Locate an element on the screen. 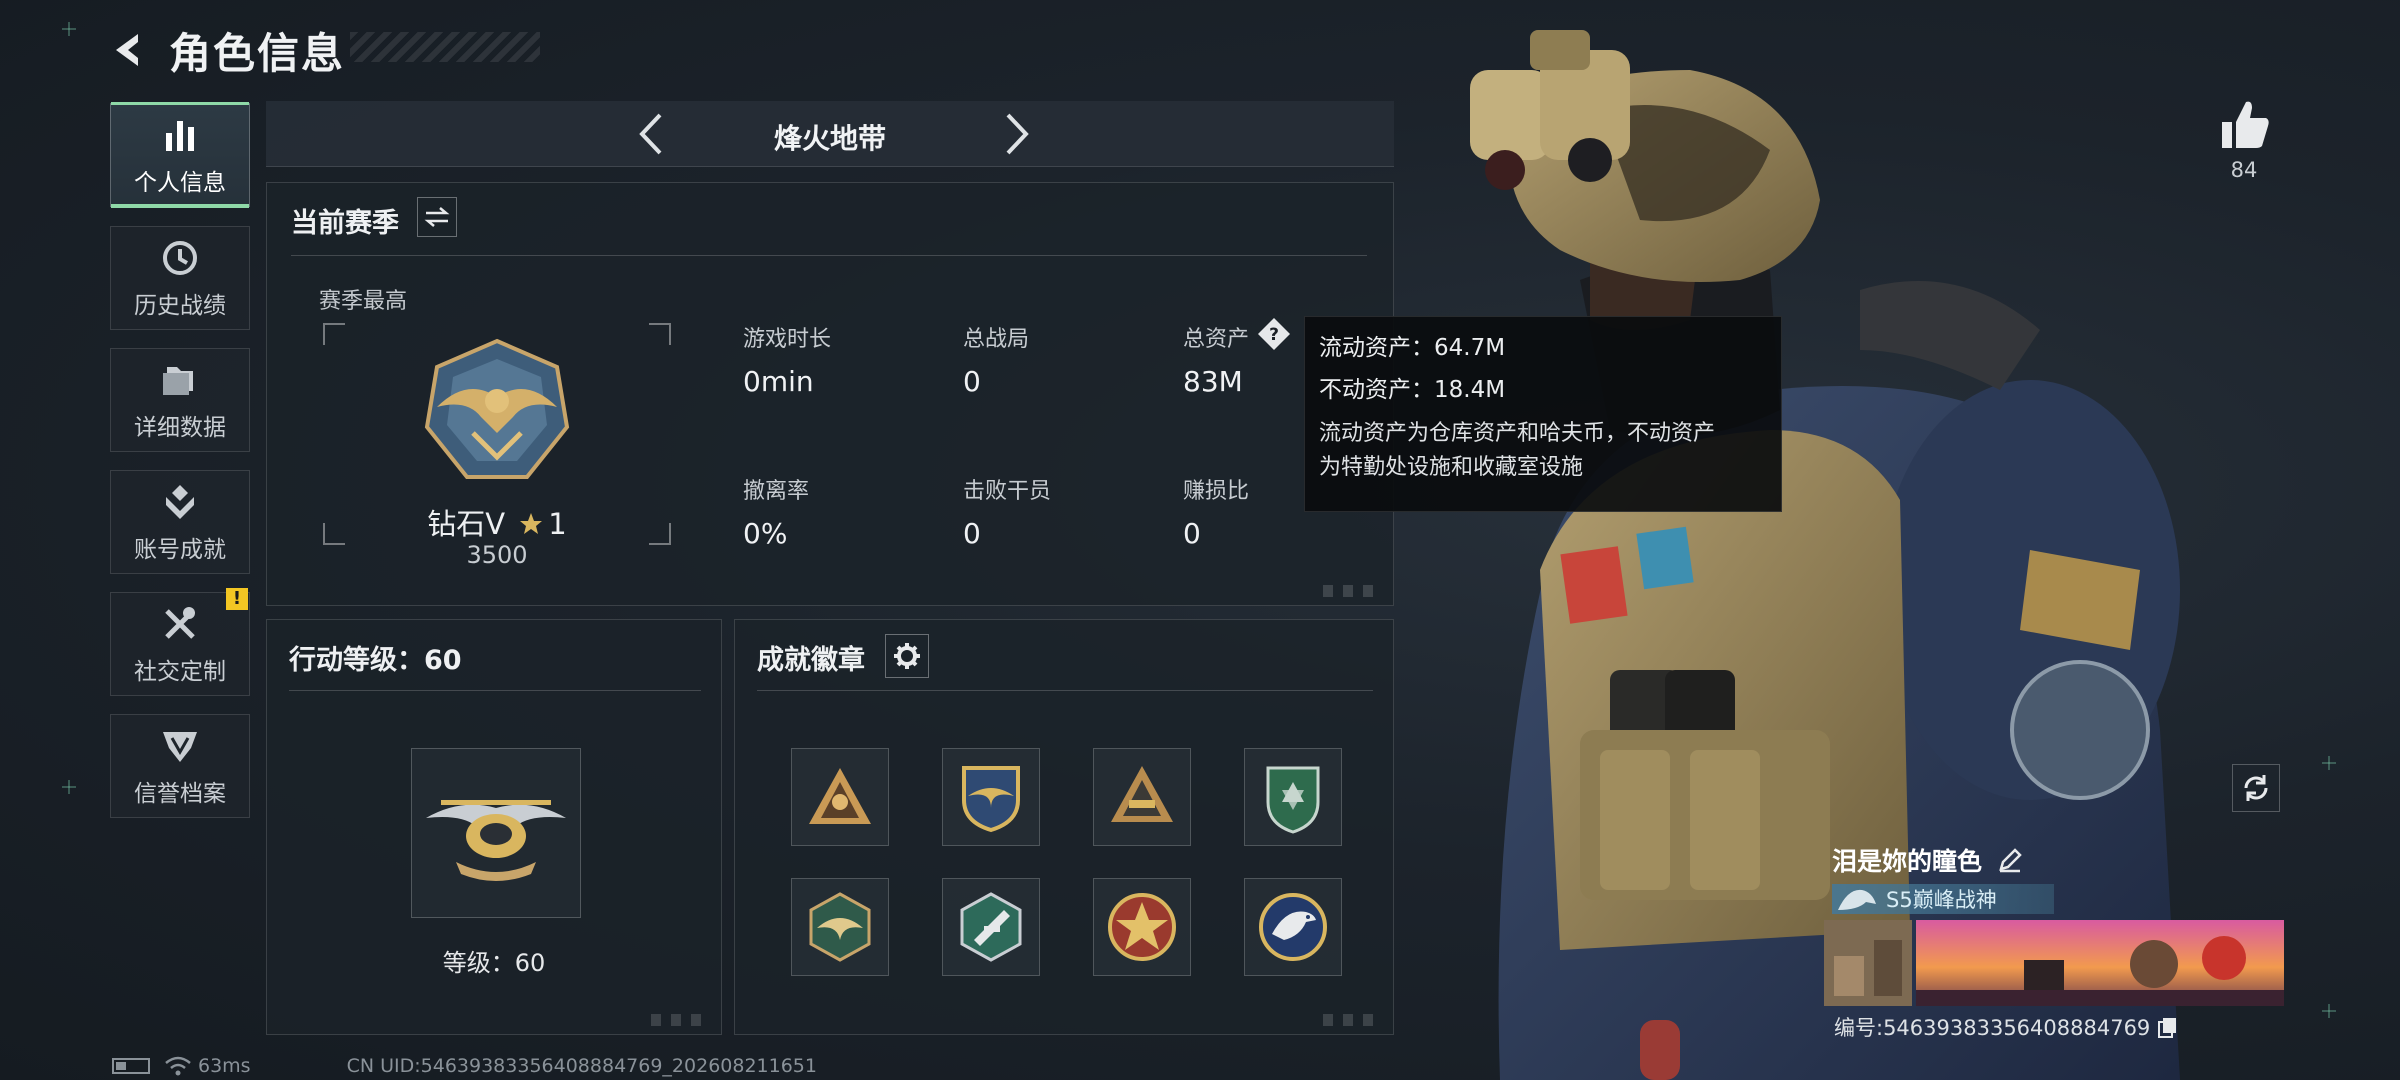  history-clock-icon is located at coordinates (180, 258).